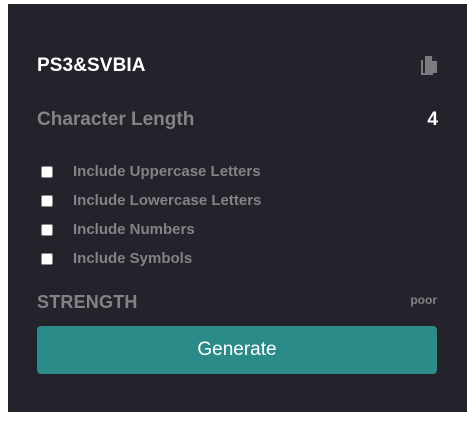 The width and height of the screenshot is (474, 423). I want to click on copy-icon, so click(429, 66).